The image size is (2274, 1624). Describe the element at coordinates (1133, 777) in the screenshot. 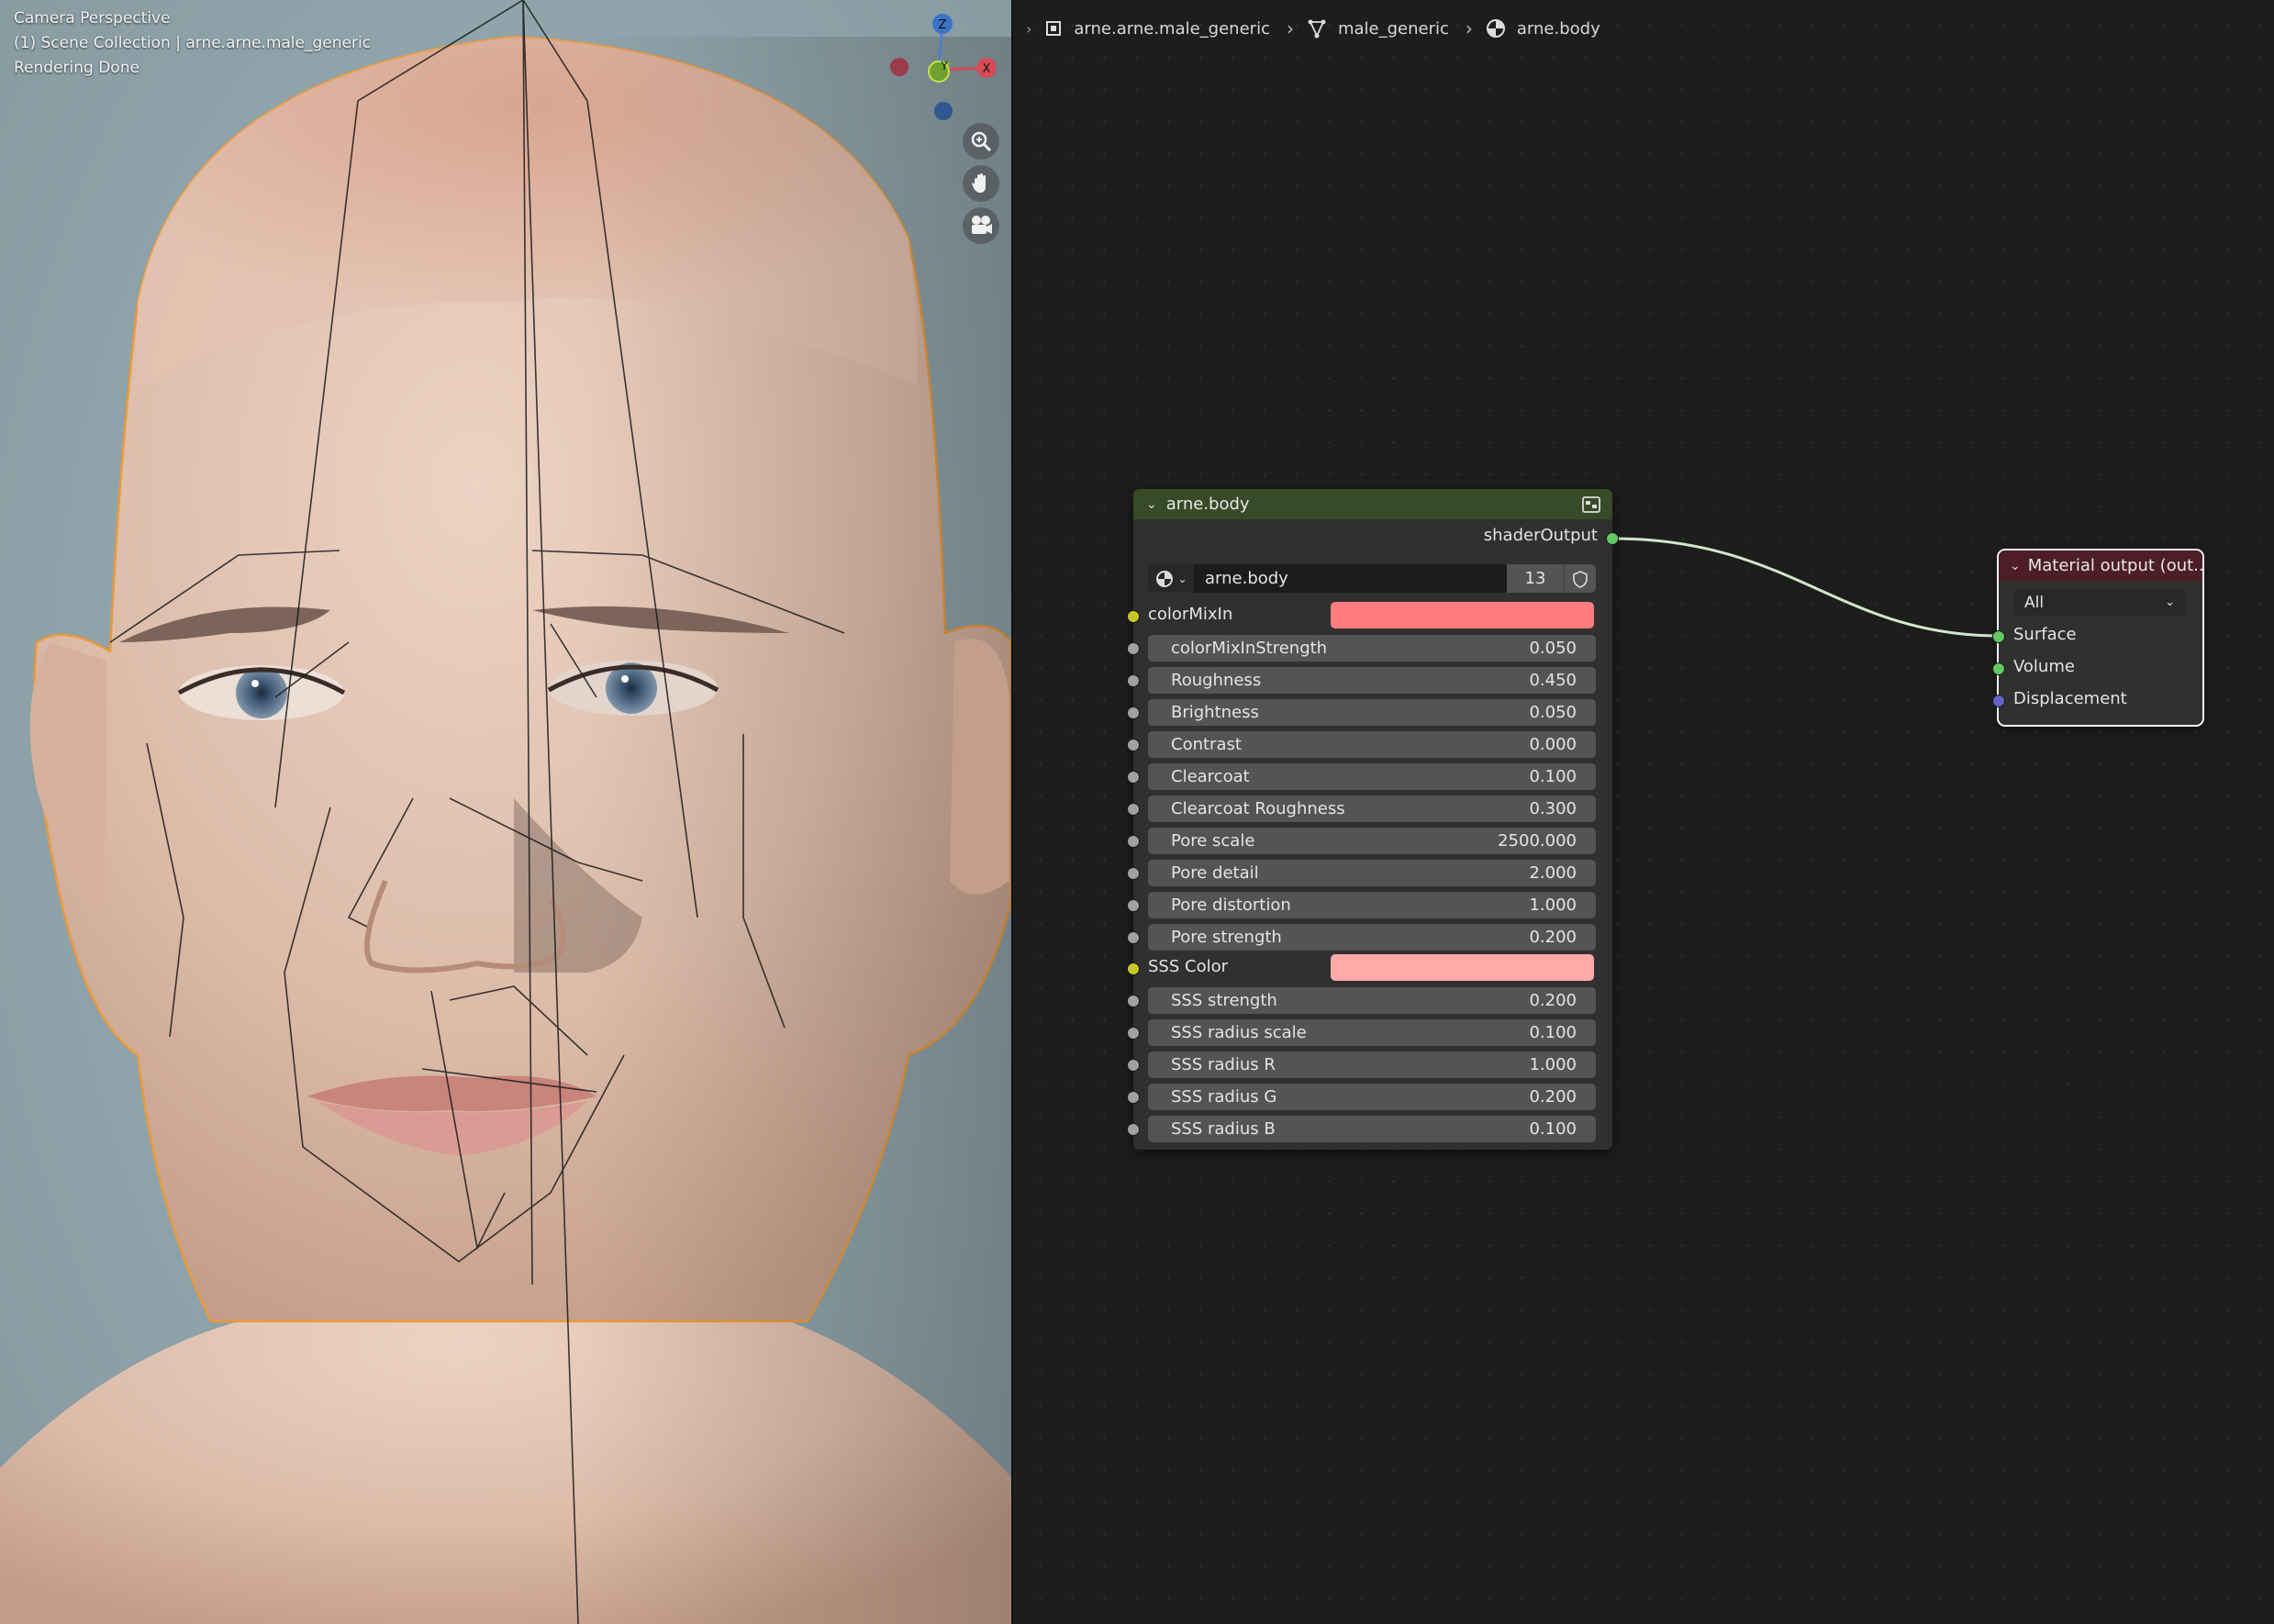

I see `input-socket-Clearcoat` at that location.